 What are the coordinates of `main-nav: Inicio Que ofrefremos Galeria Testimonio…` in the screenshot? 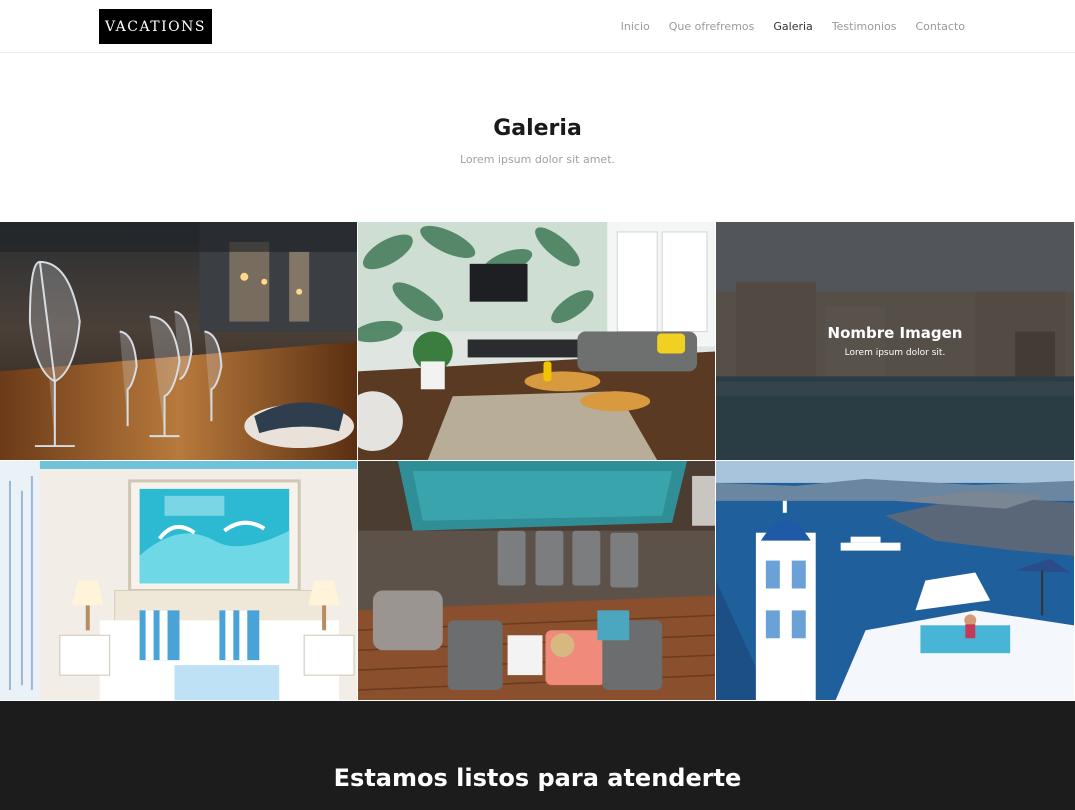 It's located at (793, 26).